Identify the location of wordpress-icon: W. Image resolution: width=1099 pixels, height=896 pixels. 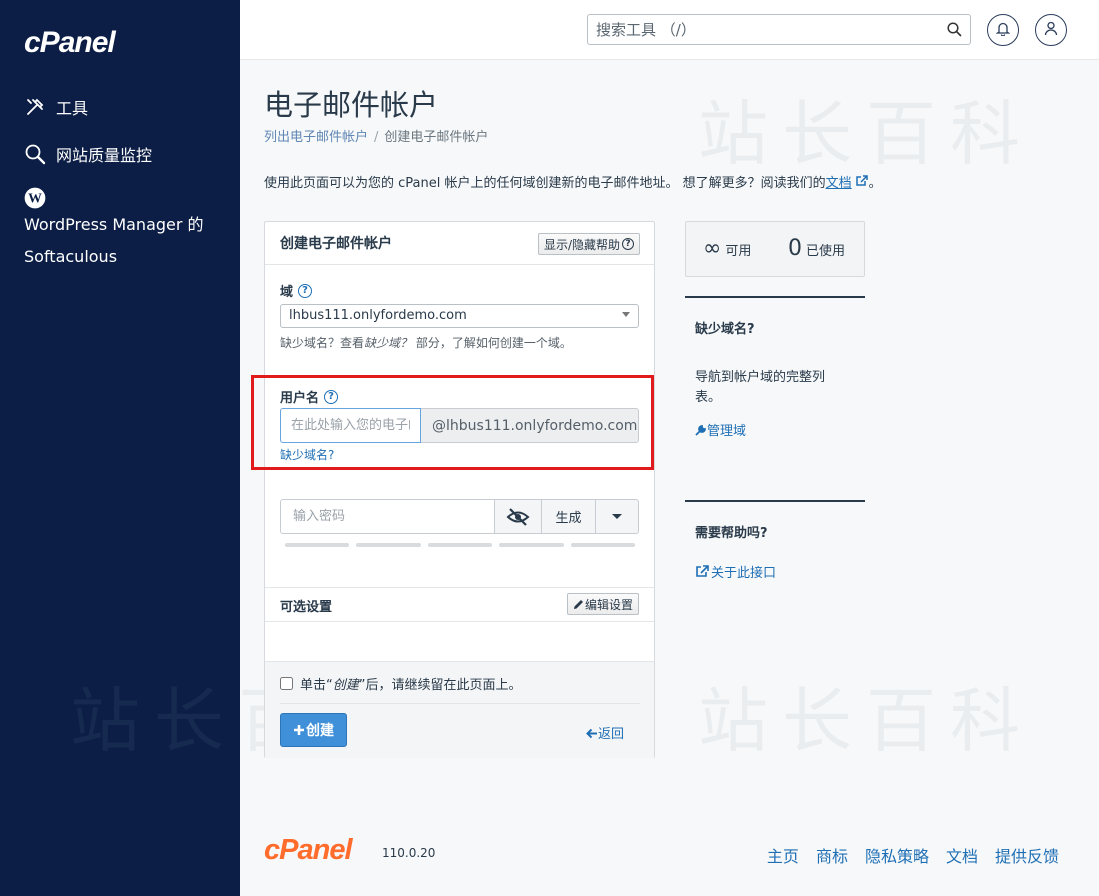
(35, 198).